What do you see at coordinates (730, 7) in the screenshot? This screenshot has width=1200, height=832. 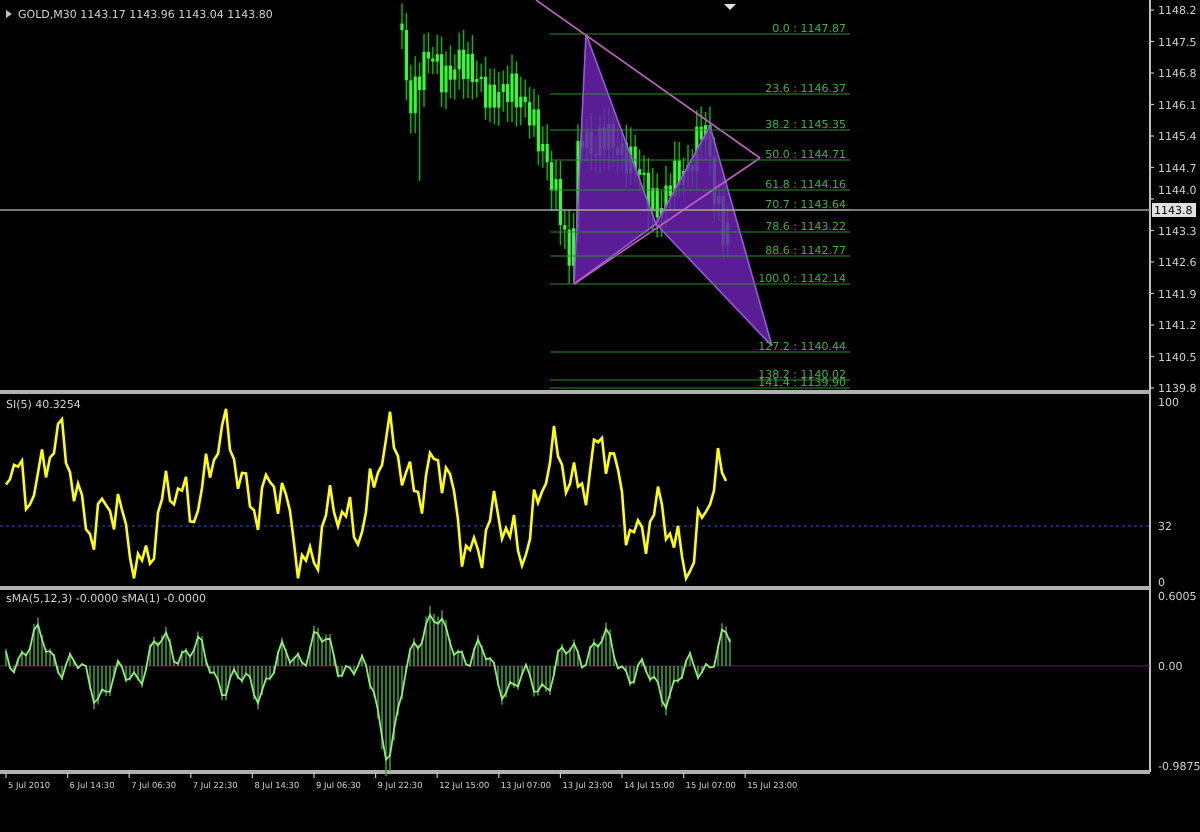 I see `marker-icon` at bounding box center [730, 7].